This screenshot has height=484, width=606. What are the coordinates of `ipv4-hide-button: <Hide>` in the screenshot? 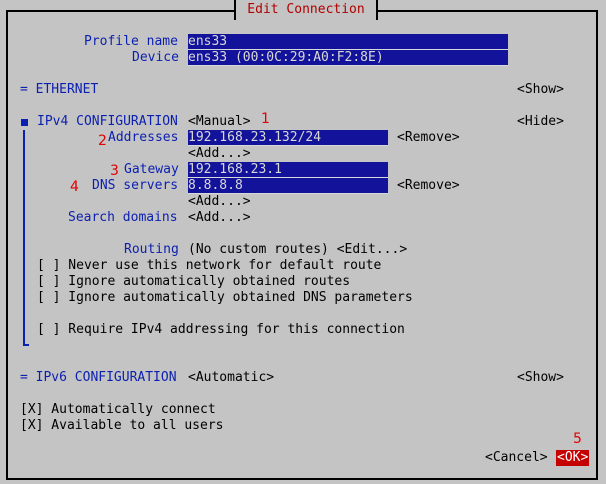 It's located at (540, 122).